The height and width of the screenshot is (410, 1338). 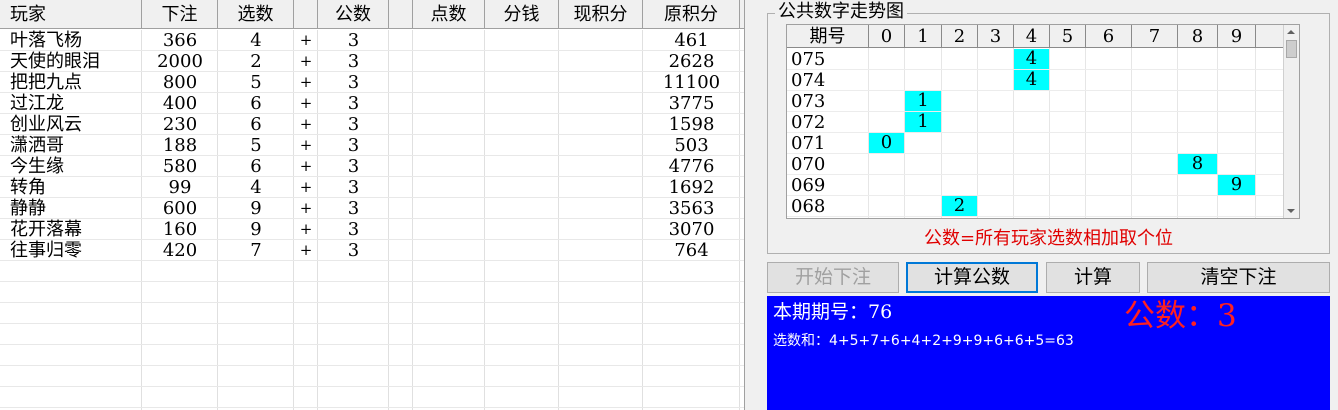 I want to click on scroll-thumb, so click(x=1291, y=49).